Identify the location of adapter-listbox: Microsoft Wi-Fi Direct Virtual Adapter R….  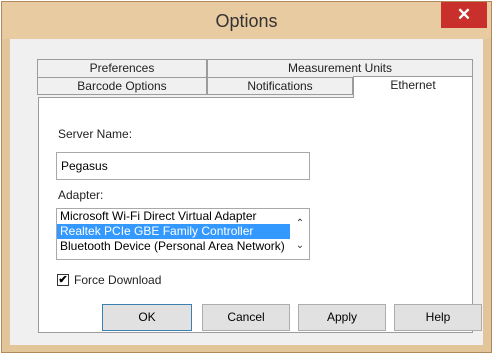
(183, 234).